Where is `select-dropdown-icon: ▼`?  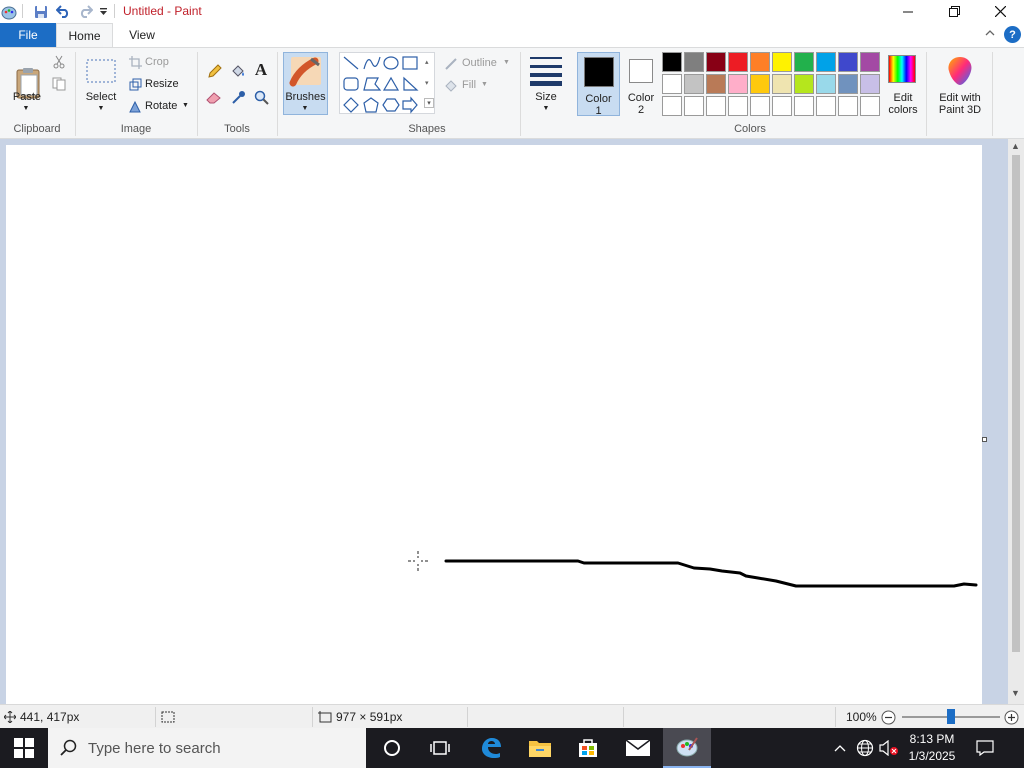
select-dropdown-icon: ▼ is located at coordinates (101, 109).